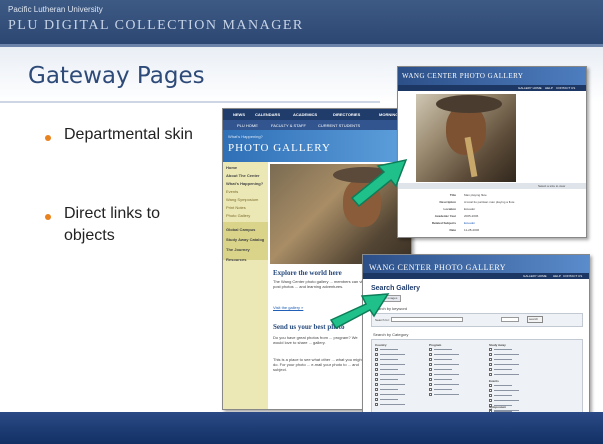  I want to click on metadata-label: Academic Year, so click(445, 216).